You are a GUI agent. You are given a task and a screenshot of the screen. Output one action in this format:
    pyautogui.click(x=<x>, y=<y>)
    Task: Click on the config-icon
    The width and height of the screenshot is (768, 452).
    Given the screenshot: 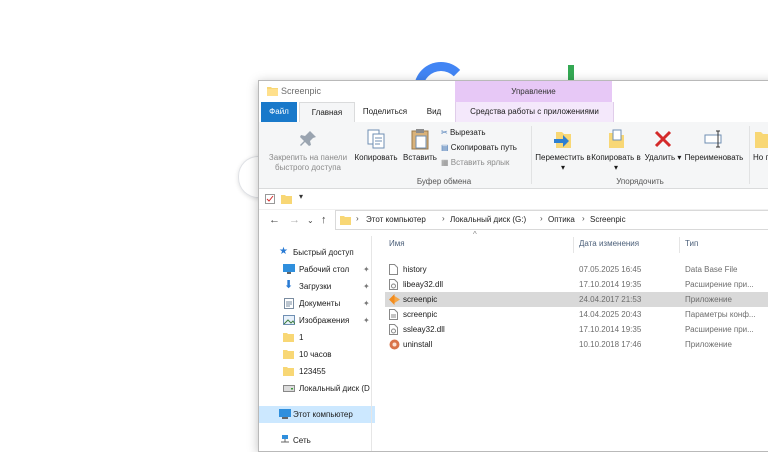 What is the action you would take?
    pyautogui.click(x=393, y=314)
    